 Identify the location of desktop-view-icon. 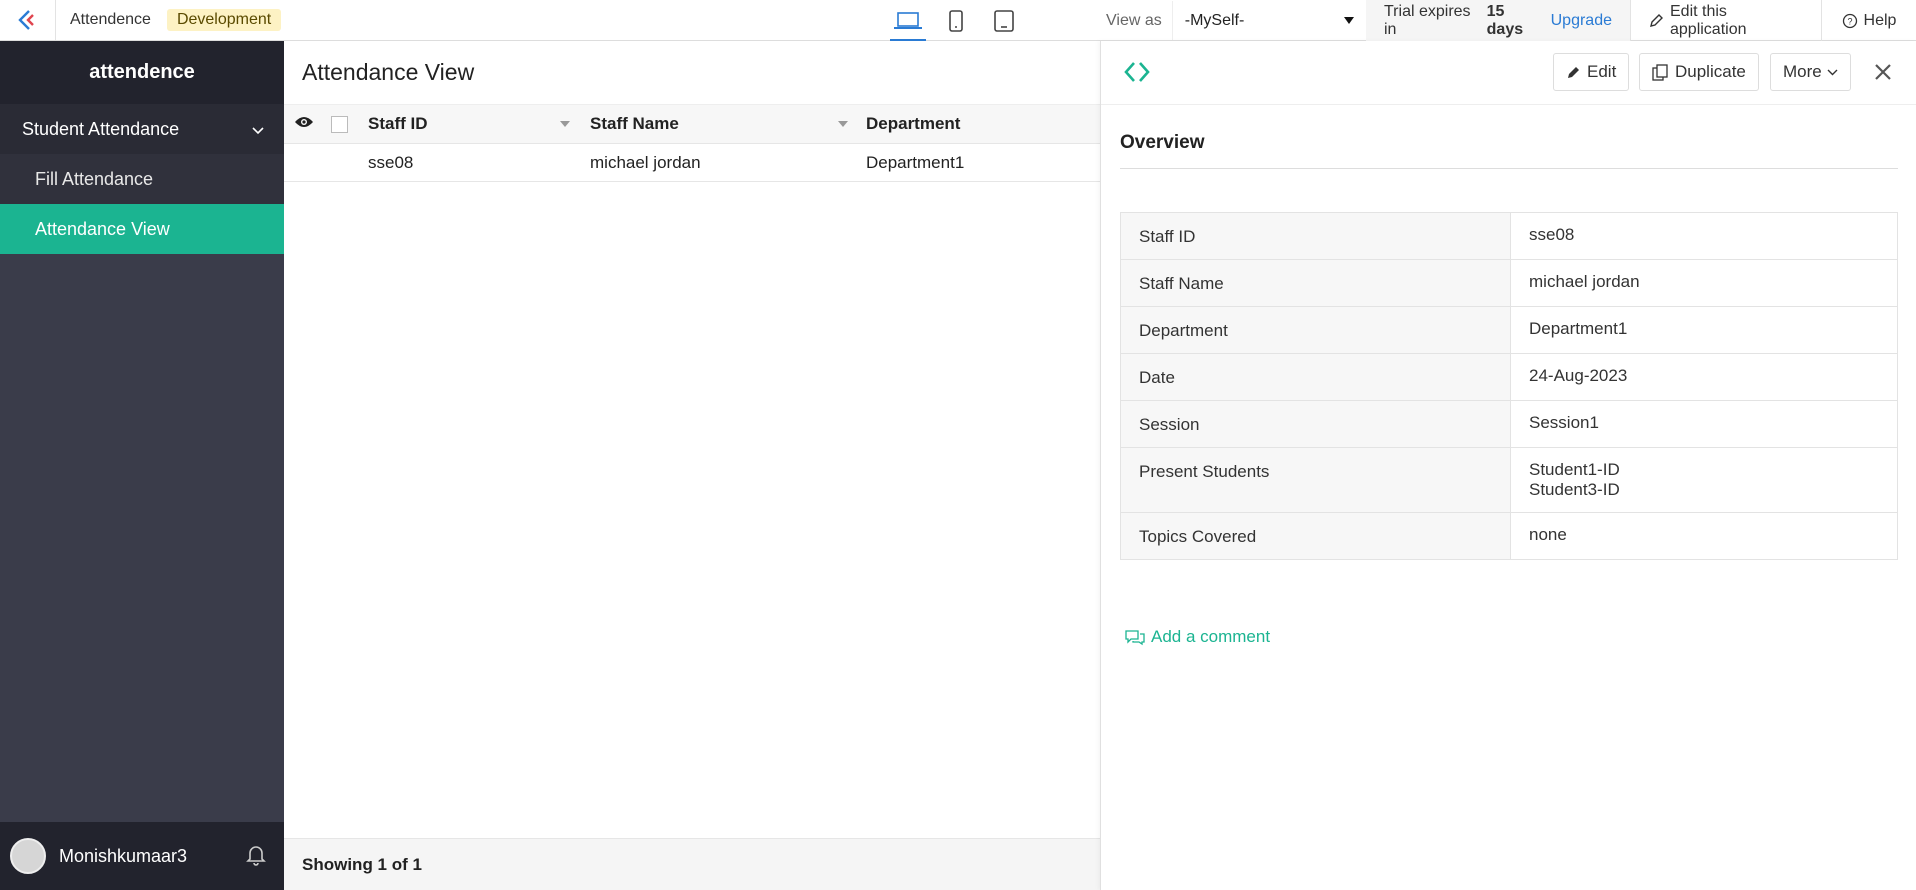
(908, 20).